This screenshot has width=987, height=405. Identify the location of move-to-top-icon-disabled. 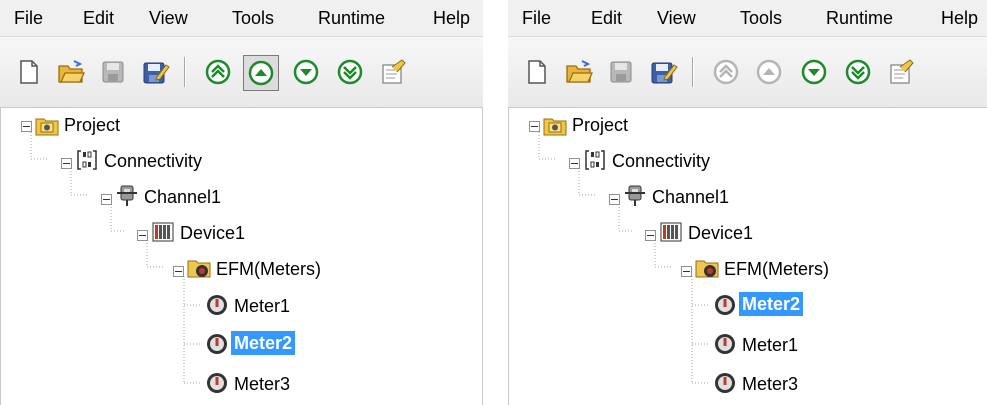
(726, 72).